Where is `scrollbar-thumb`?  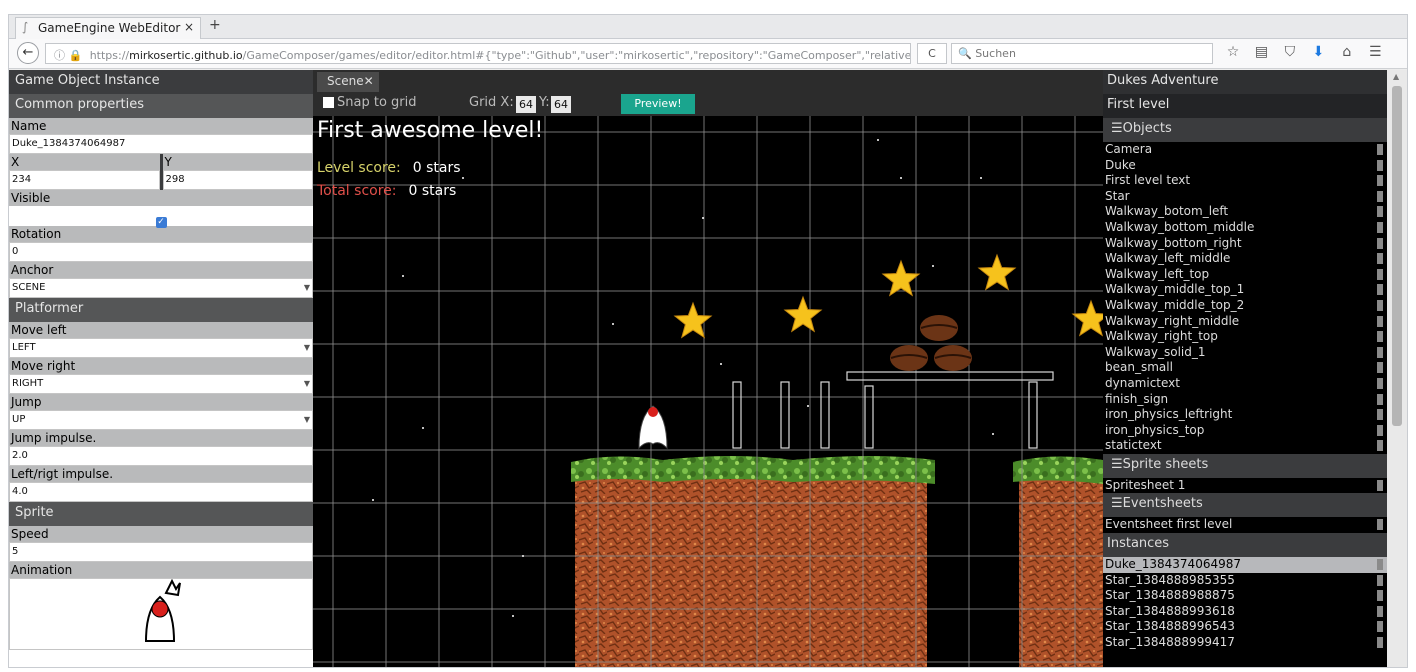 scrollbar-thumb is located at coordinates (1397, 256).